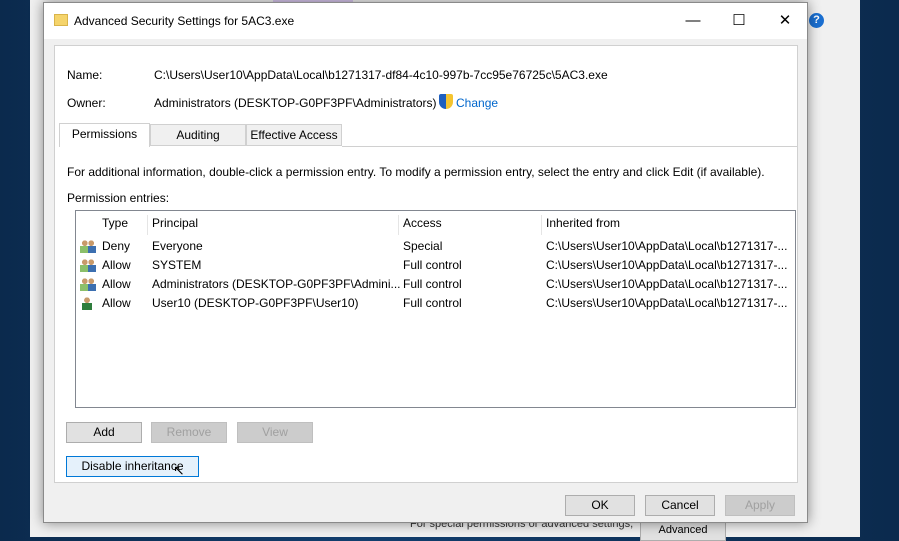 The image size is (899, 541). What do you see at coordinates (104, 135) in the screenshot?
I see `tab-permissions: Permissions` at bounding box center [104, 135].